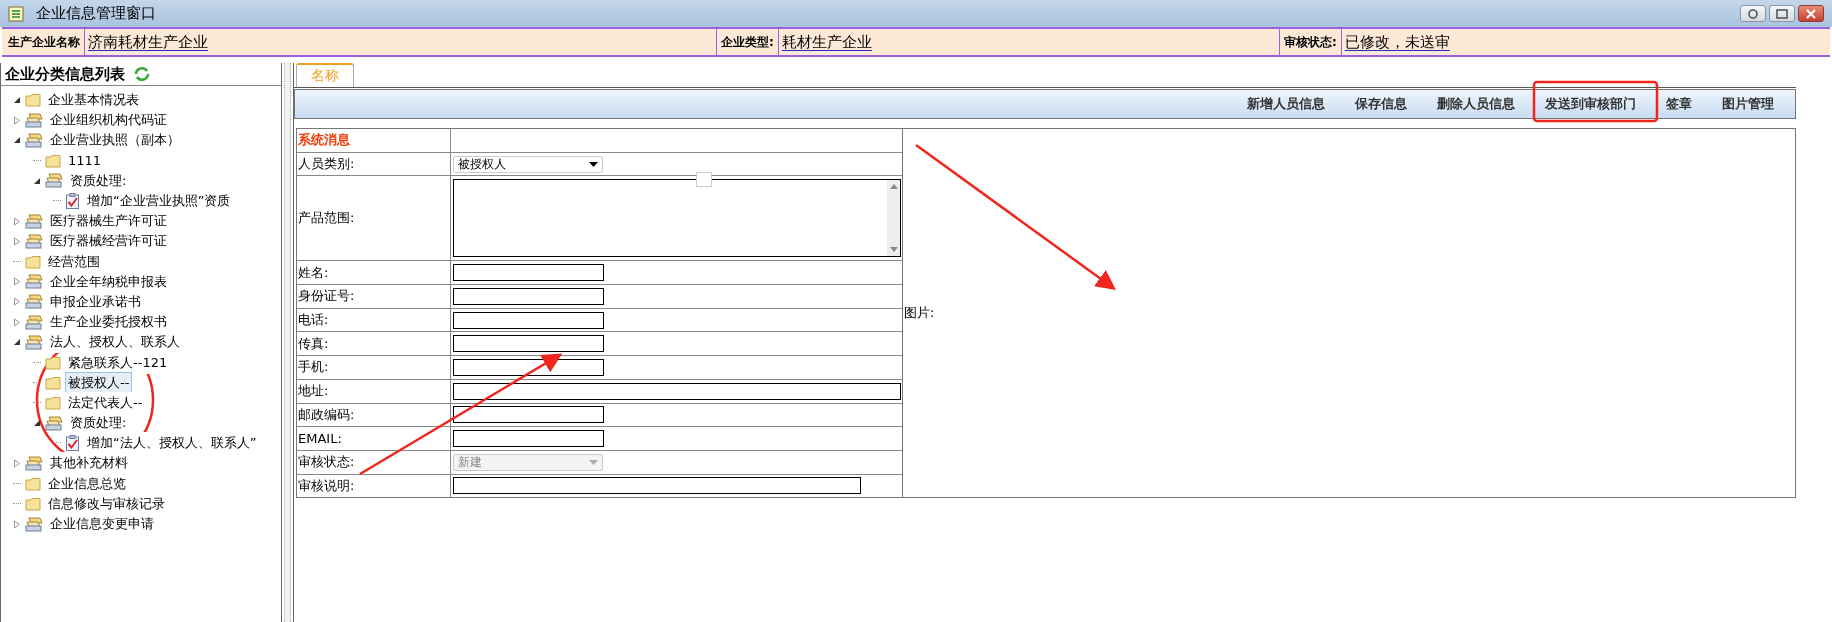 The width and height of the screenshot is (1832, 622). What do you see at coordinates (99, 382) in the screenshot?
I see `tree-item: 被授权人--` at bounding box center [99, 382].